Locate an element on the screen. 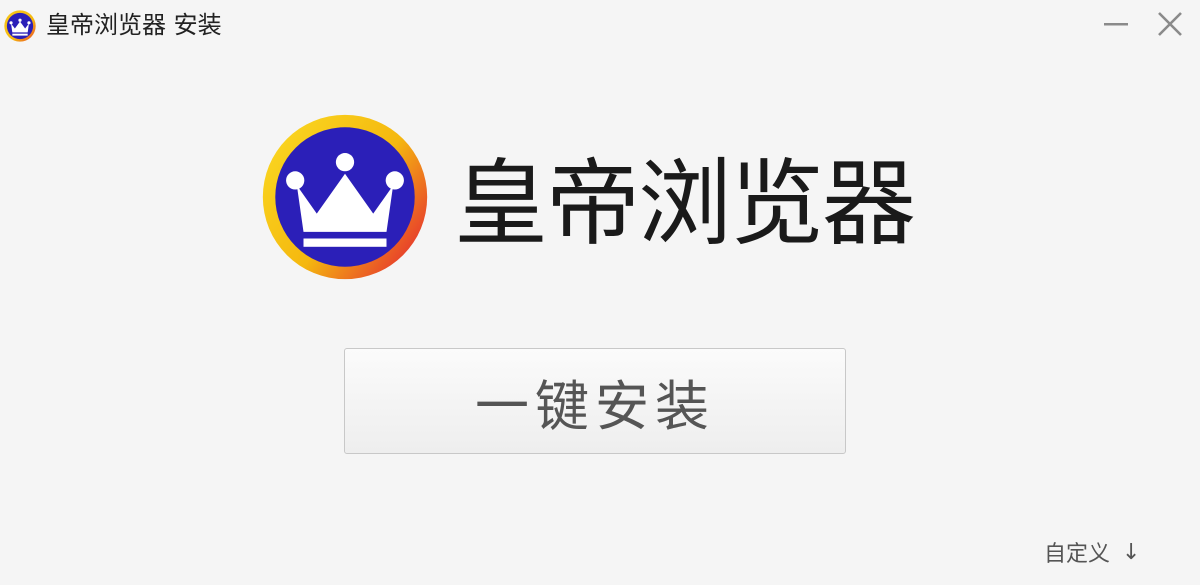 This screenshot has width=1200, height=585. minimize-button is located at coordinates (1116, 24).